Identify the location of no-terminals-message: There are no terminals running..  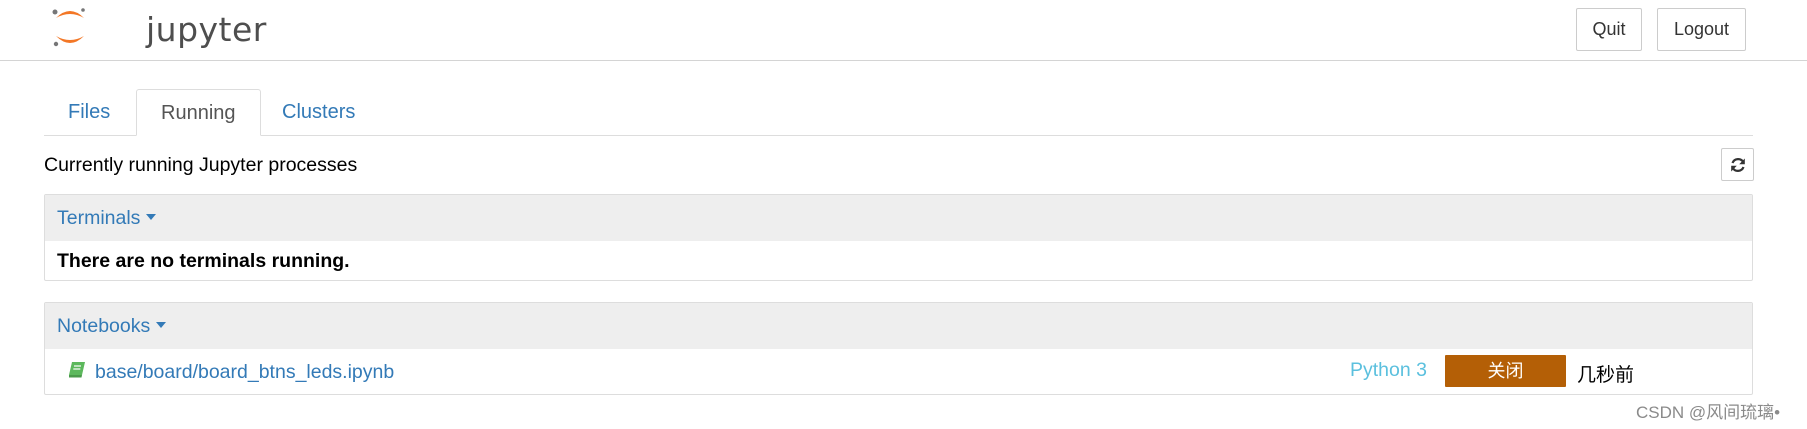
(203, 261).